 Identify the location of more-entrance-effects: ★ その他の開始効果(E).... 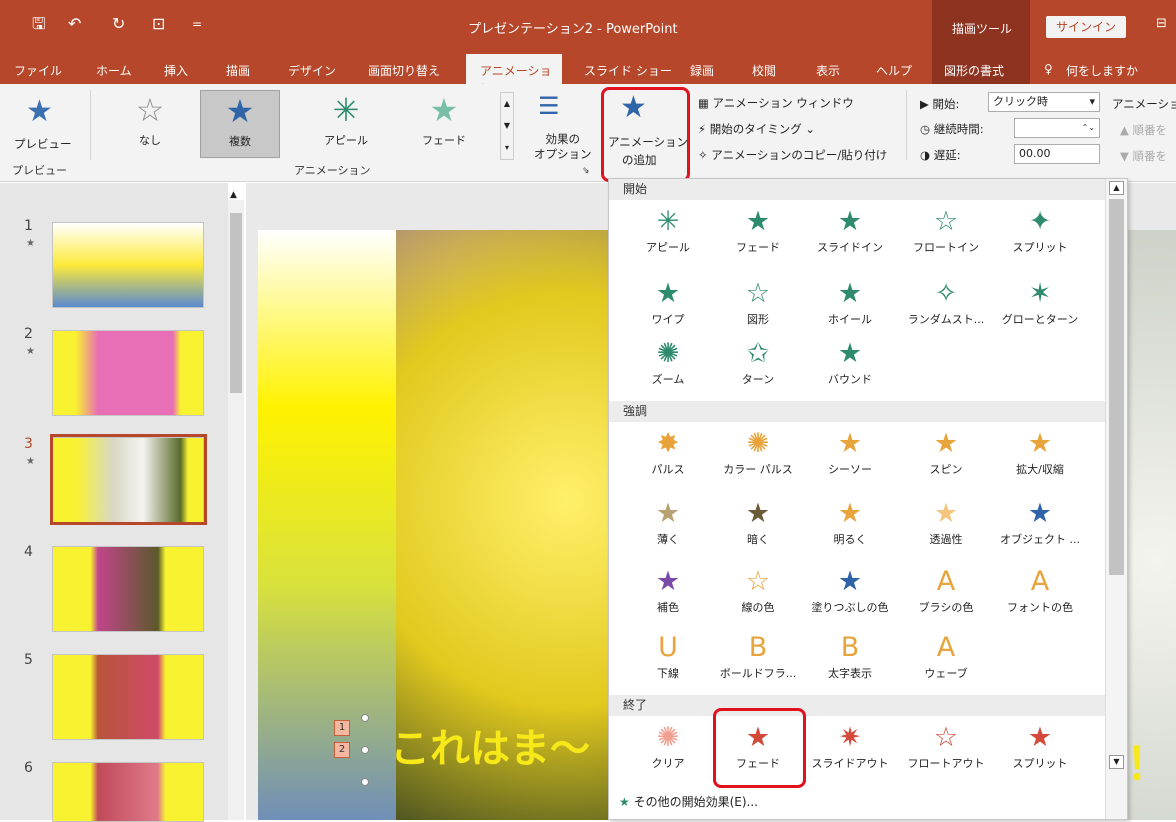
(688, 801).